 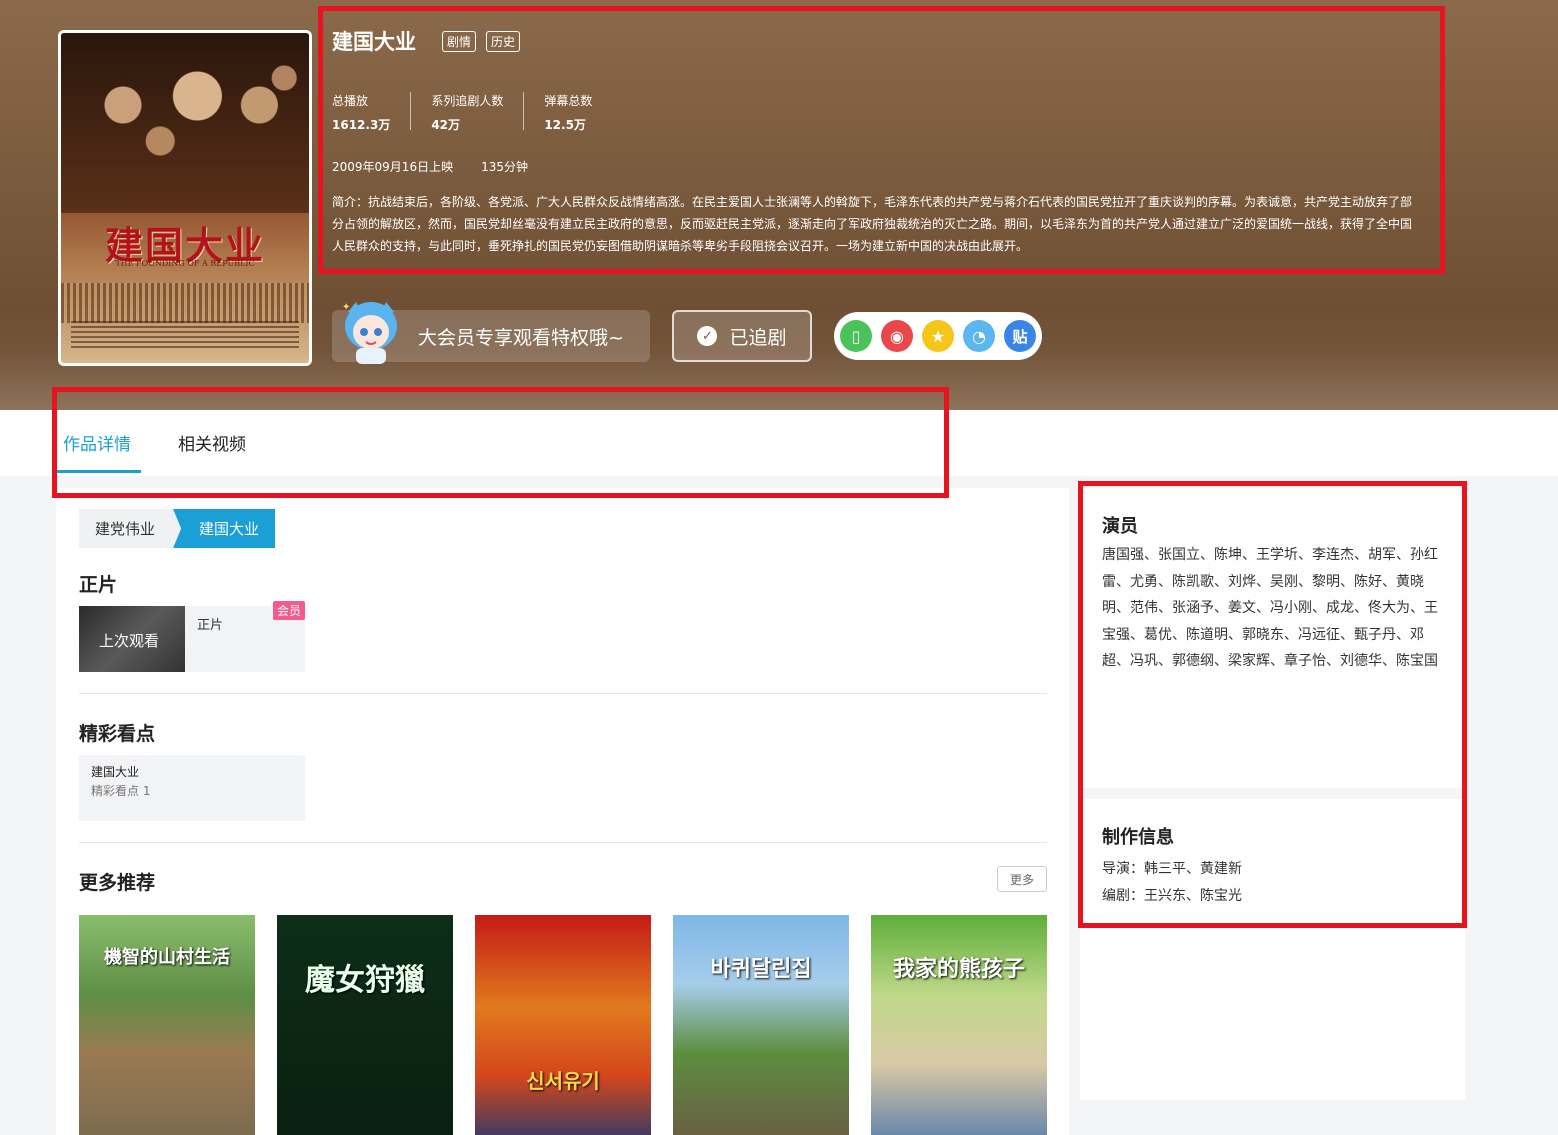 I want to click on mobile-icon: ▯, so click(x=856, y=336).